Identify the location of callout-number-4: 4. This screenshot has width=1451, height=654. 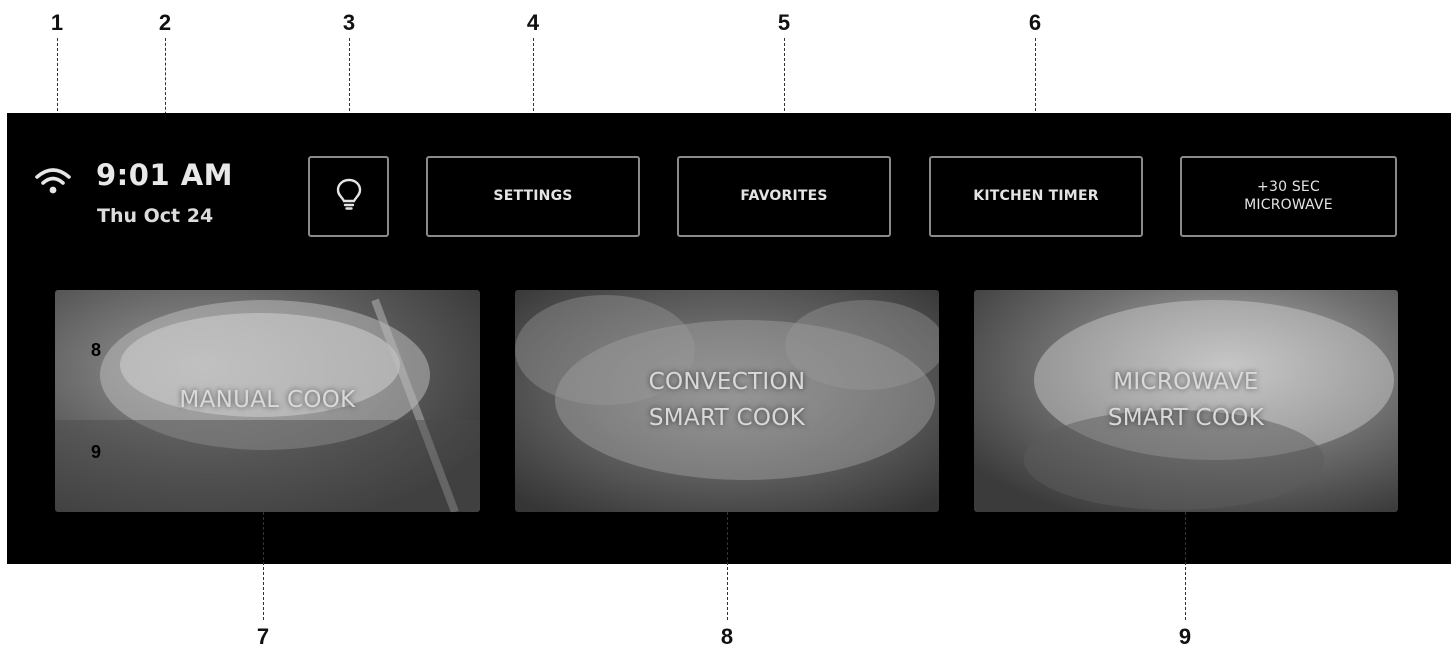
(533, 22).